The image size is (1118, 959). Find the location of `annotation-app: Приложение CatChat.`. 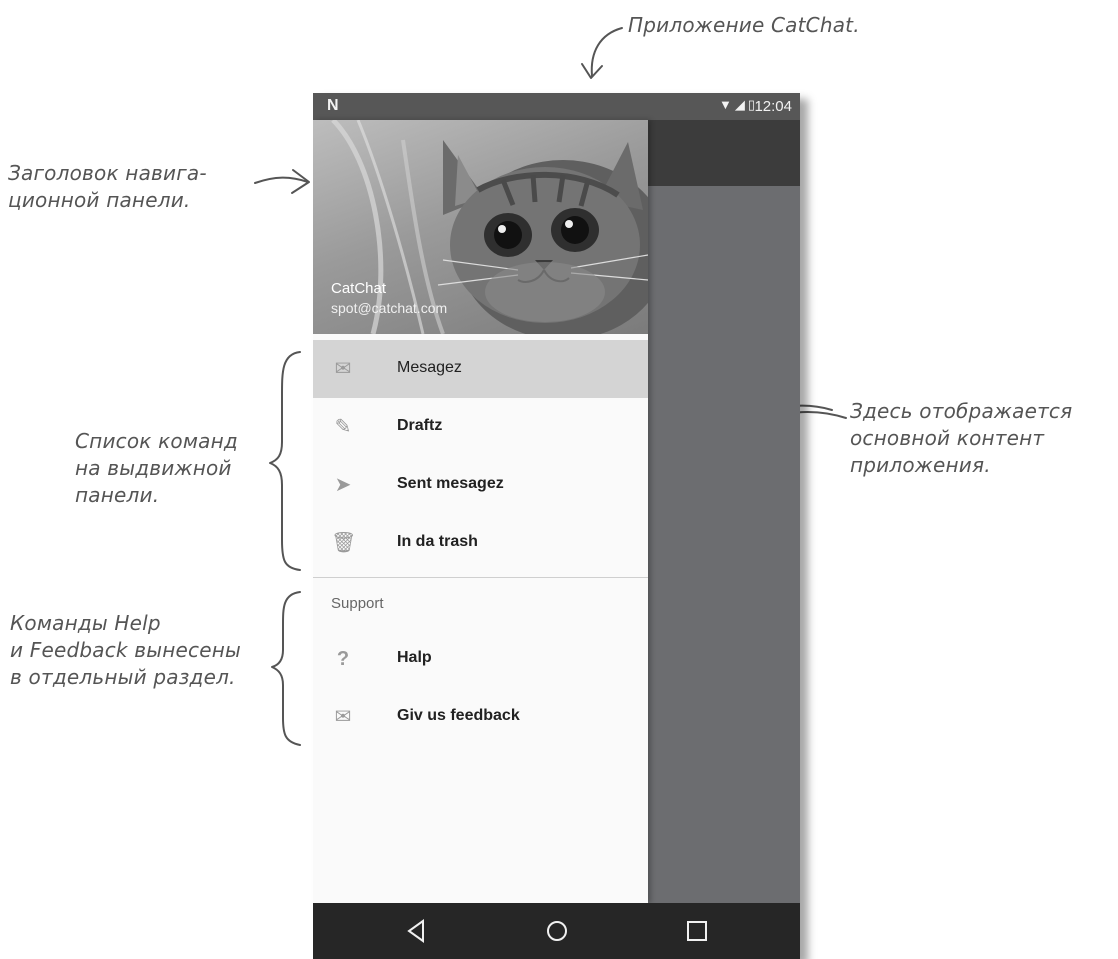

annotation-app: Приложение CatChat. is located at coordinates (744, 25).